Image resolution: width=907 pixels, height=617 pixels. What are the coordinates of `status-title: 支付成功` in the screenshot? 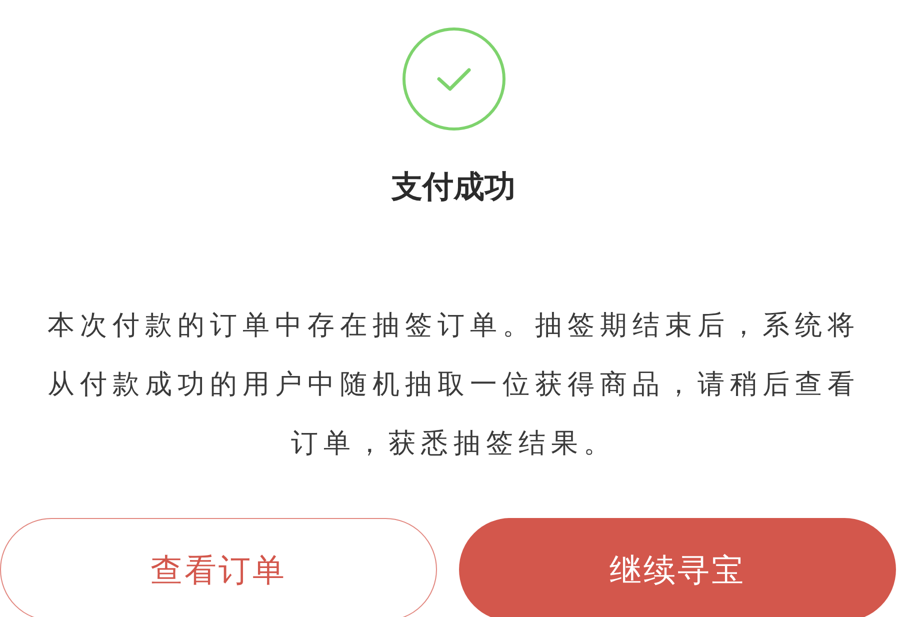 It's located at (454, 186).